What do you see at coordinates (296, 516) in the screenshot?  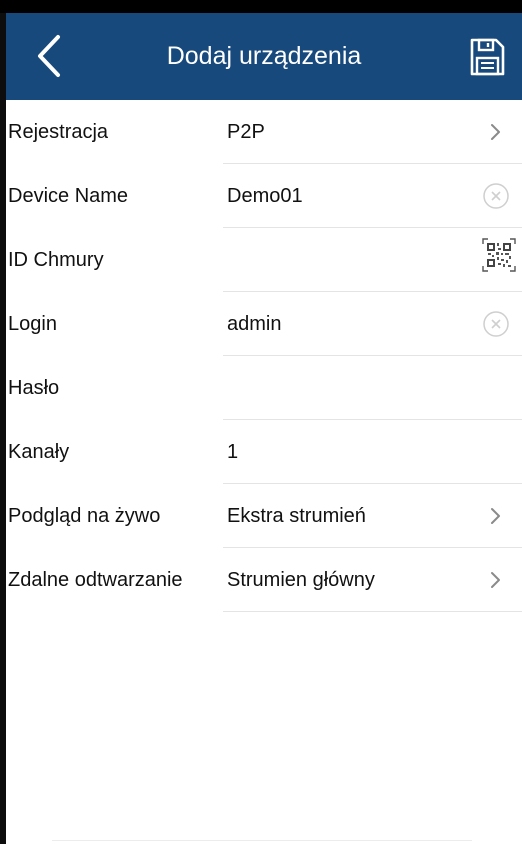 I see `live-view-value: Ekstra strumień` at bounding box center [296, 516].